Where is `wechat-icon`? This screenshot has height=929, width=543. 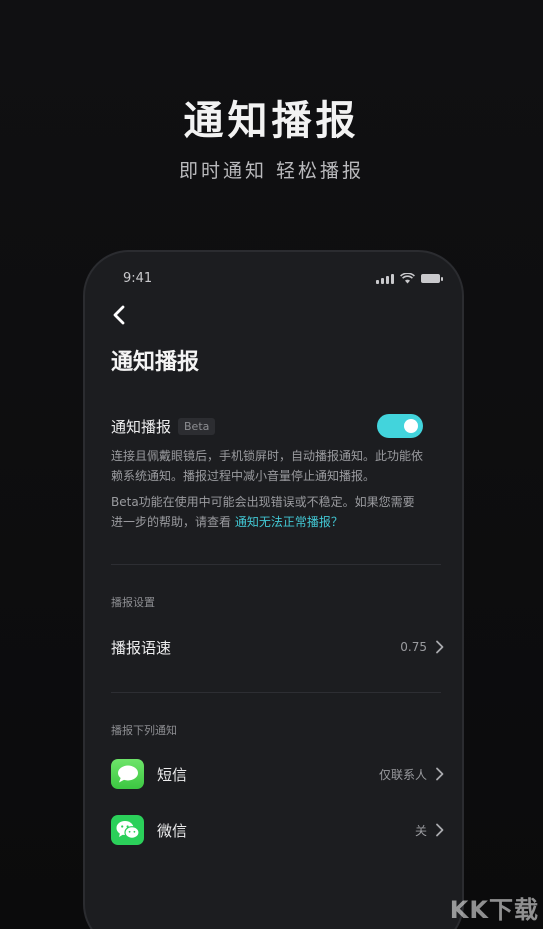 wechat-icon is located at coordinates (127, 830).